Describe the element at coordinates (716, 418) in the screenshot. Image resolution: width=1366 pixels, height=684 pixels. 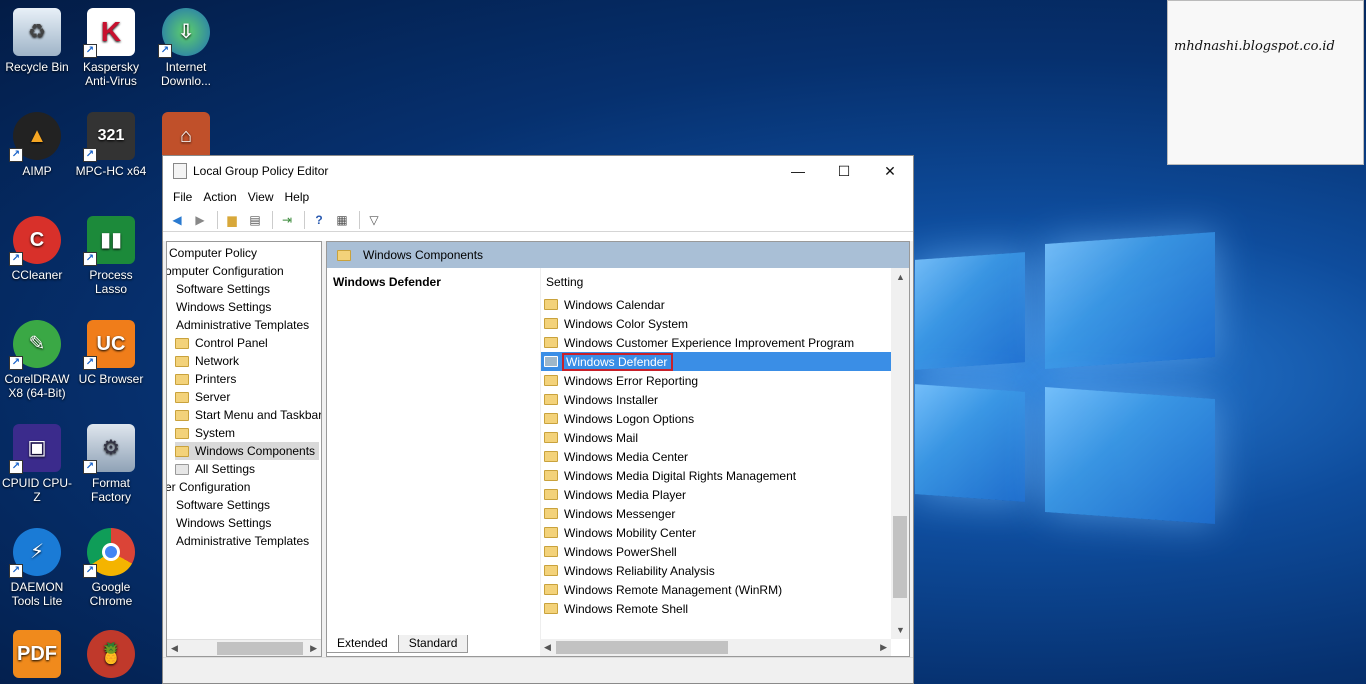
I see `list-item: Windows Logon Options` at that location.